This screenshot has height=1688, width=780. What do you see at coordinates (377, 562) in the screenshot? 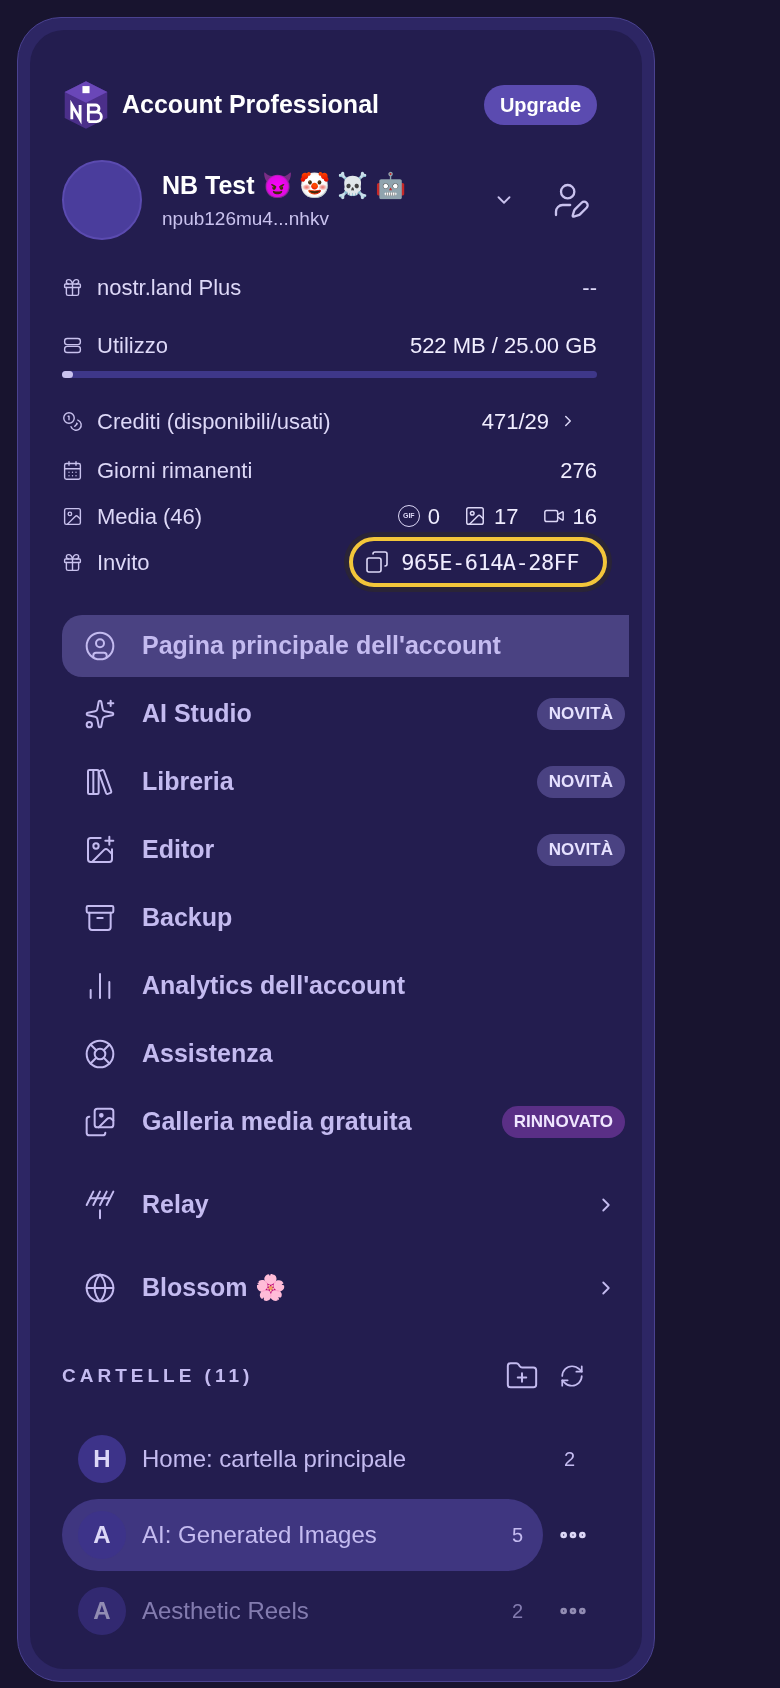
I see `copy-icon` at bounding box center [377, 562].